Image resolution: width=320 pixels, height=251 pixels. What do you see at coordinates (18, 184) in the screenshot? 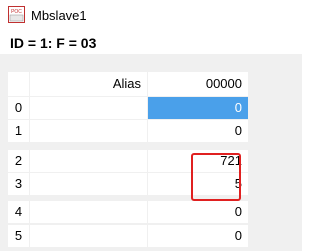
I see `row-header: 3` at bounding box center [18, 184].